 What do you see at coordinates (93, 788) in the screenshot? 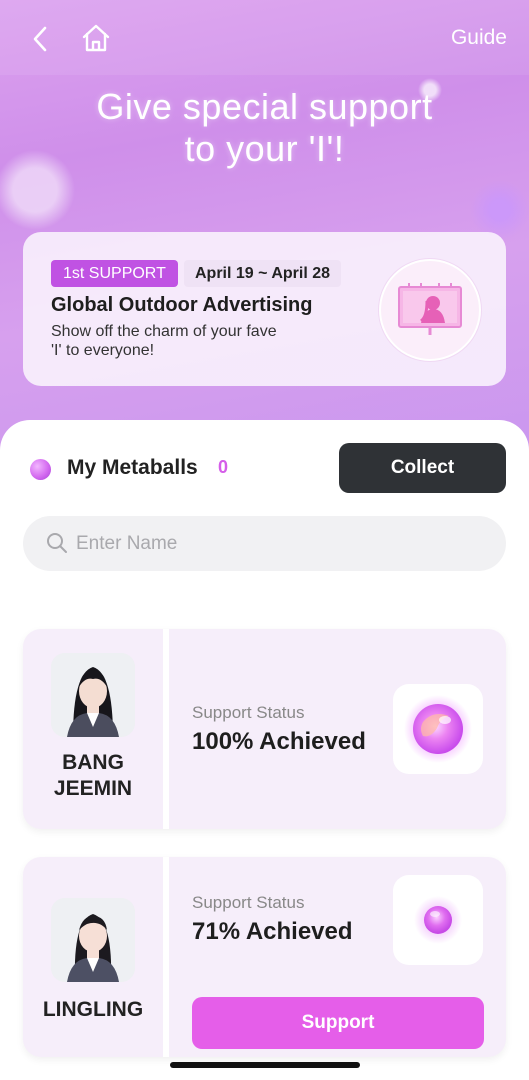
I see `member-name-line-2: JEEMIN` at bounding box center [93, 788].